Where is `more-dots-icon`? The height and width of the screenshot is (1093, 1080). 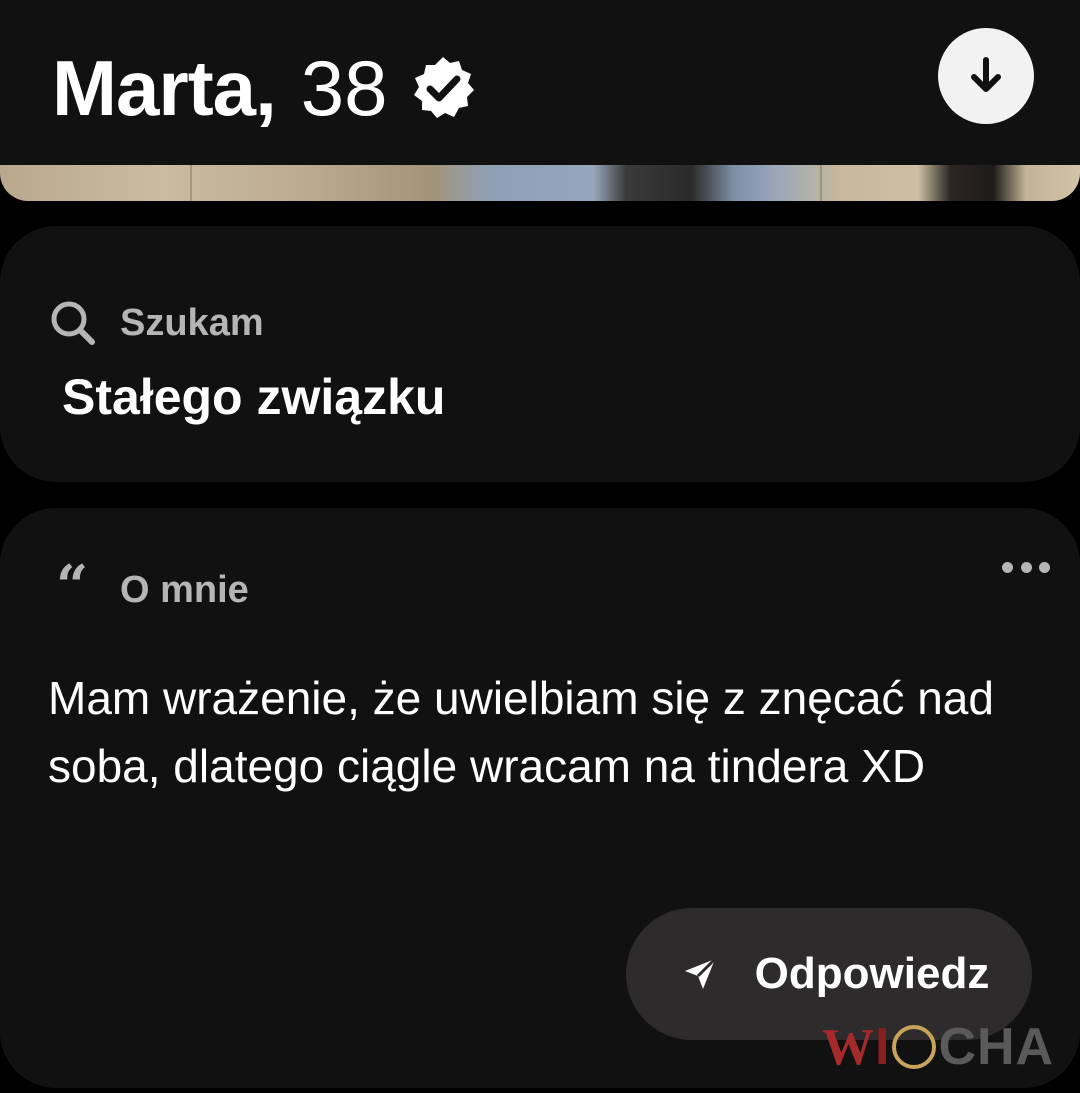
more-dots-icon is located at coordinates (1026, 567).